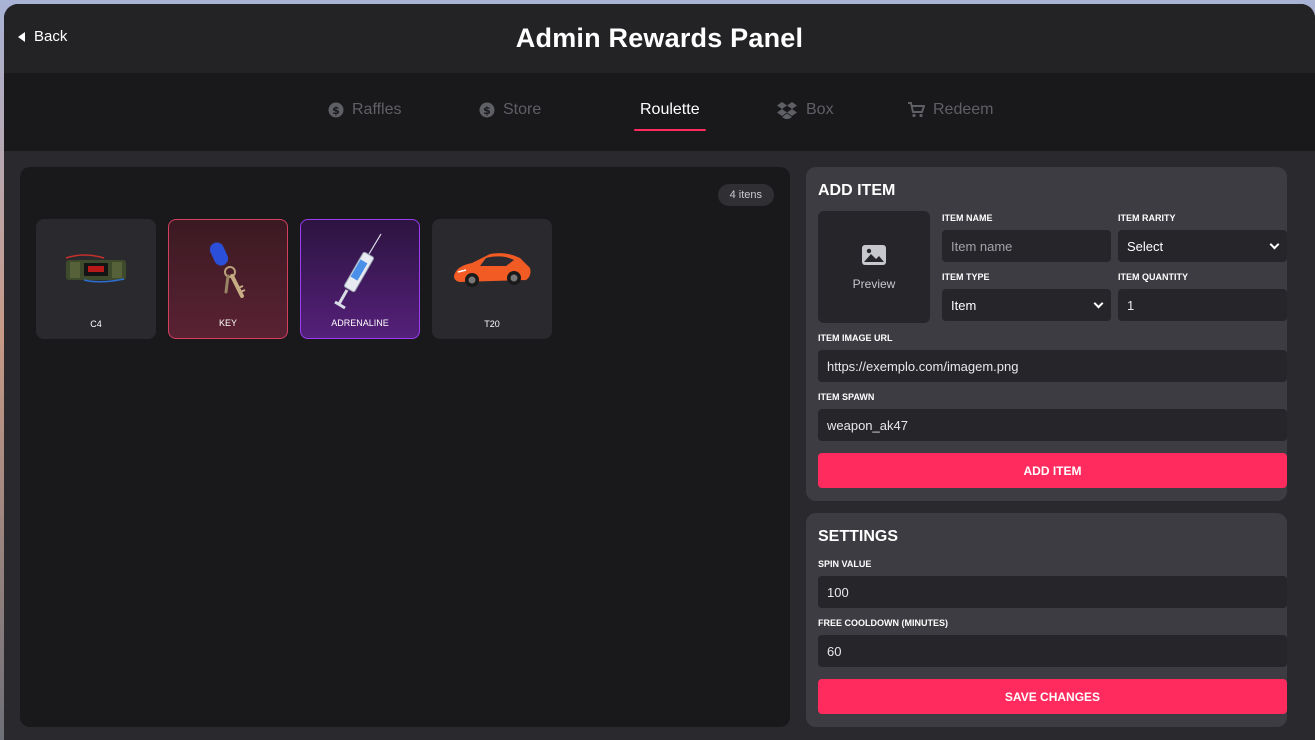 The height and width of the screenshot is (740, 1315). Describe the element at coordinates (1052, 592) in the screenshot. I see `spin-value-input` at that location.